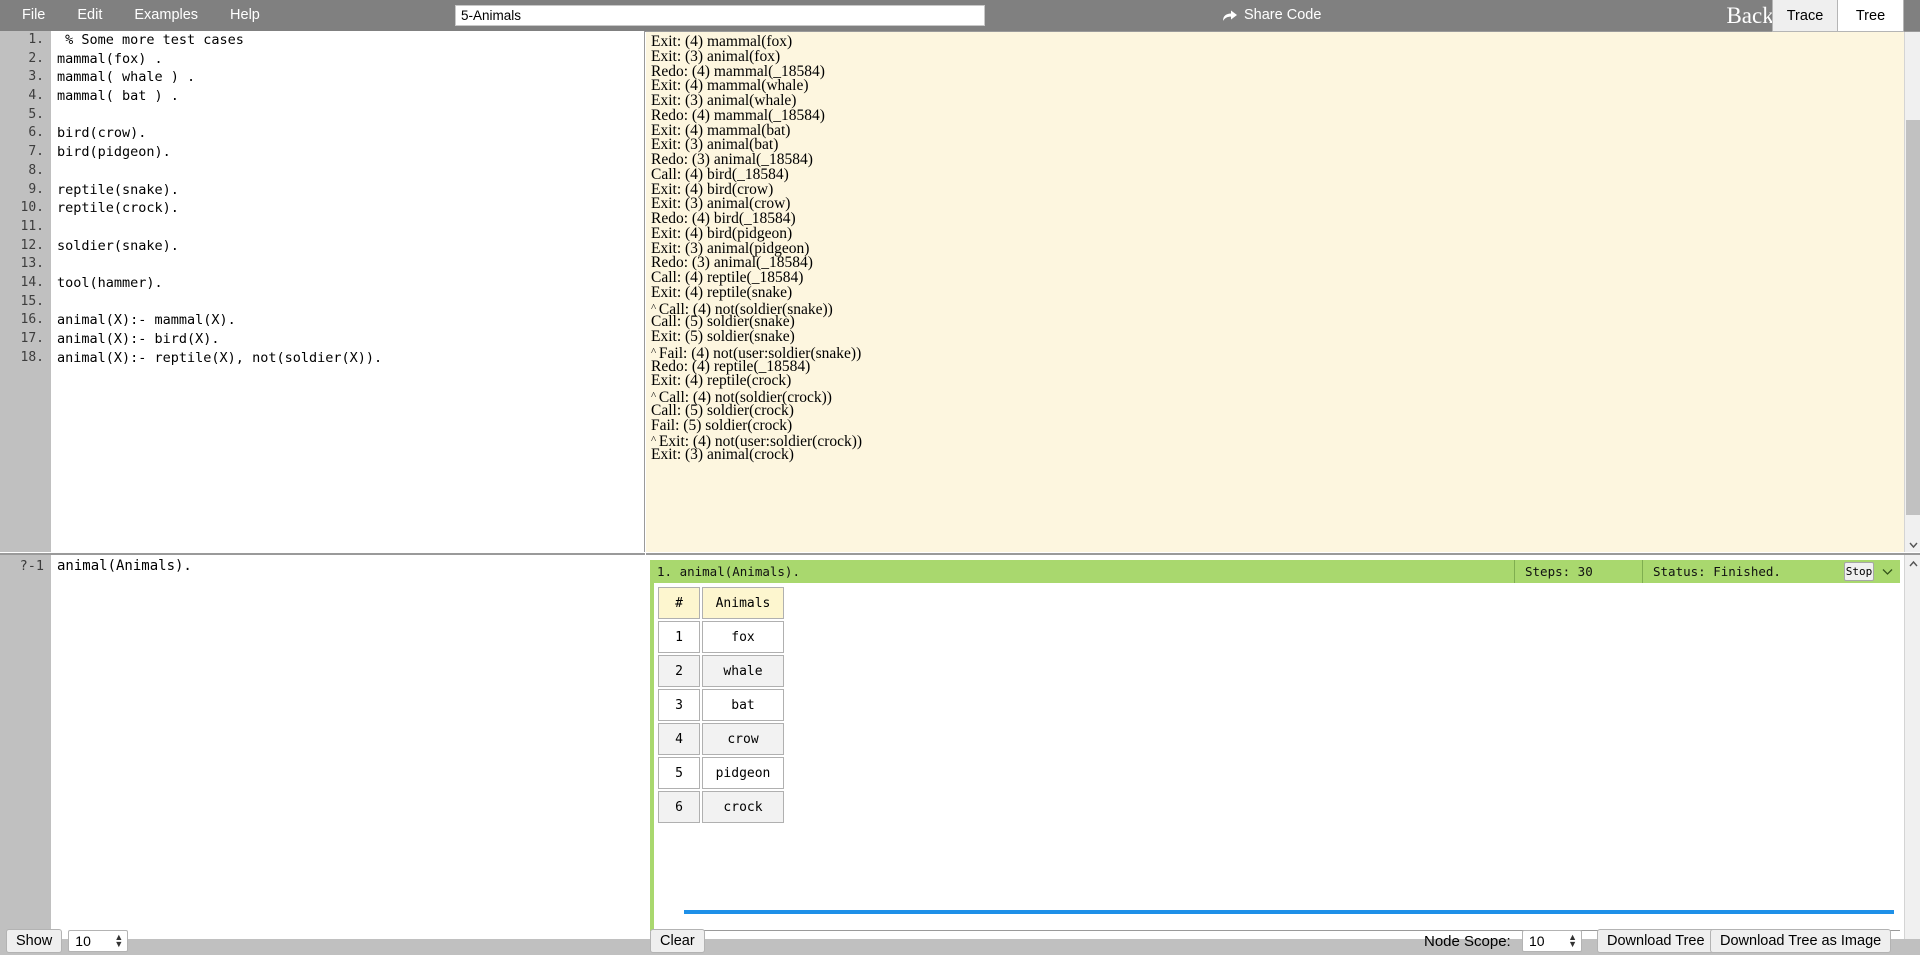 The height and width of the screenshot is (955, 1920). I want to click on results-horizontal-scrollbar, so click(1289, 912).